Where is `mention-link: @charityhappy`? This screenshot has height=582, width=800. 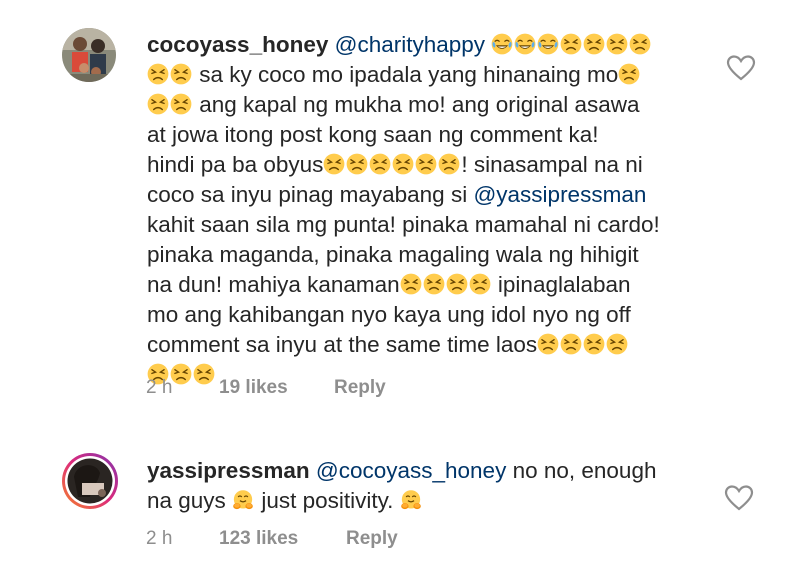 mention-link: @charityhappy is located at coordinates (410, 44).